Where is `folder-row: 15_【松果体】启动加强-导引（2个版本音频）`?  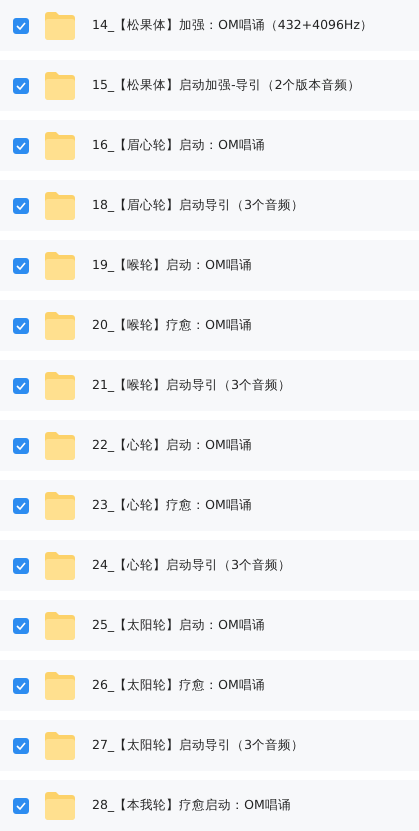
folder-row: 15_【松果体】启动加强-导引（2个版本音频） is located at coordinates (209, 85).